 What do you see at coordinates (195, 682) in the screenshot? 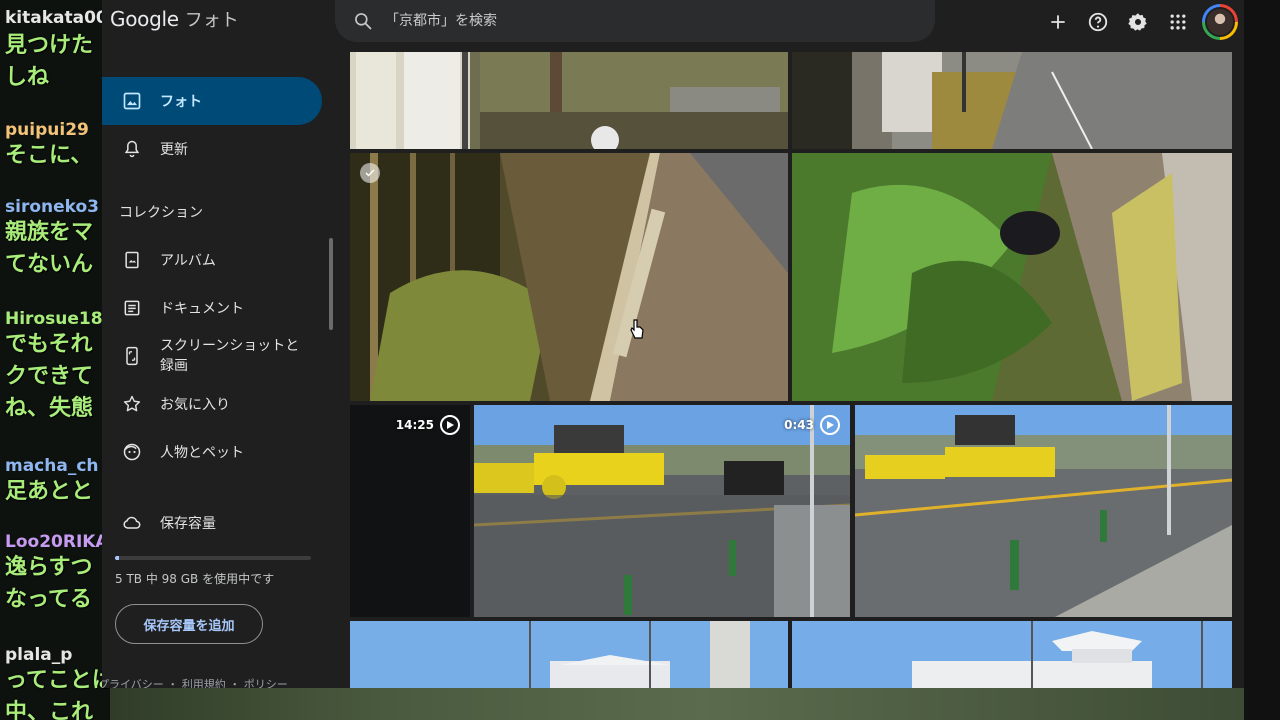
I see `footer-links: プライバシー ・ 利用規約 ・ ポリシー` at bounding box center [195, 682].